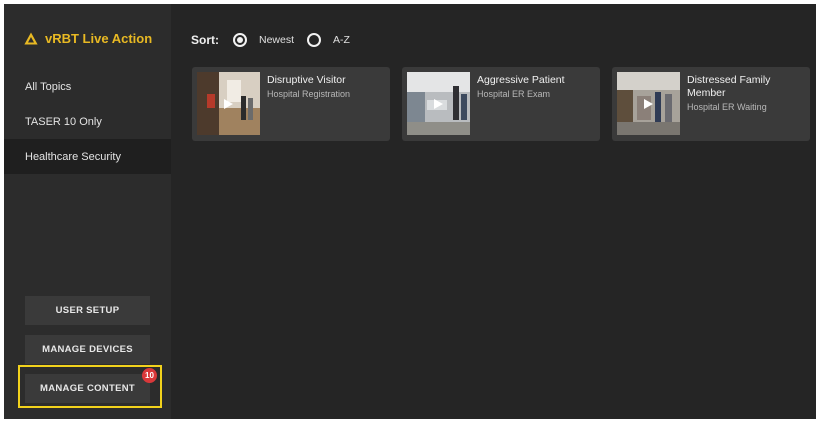  What do you see at coordinates (73, 156) in the screenshot?
I see `sidebar-item-label: Healthcare Security` at bounding box center [73, 156].